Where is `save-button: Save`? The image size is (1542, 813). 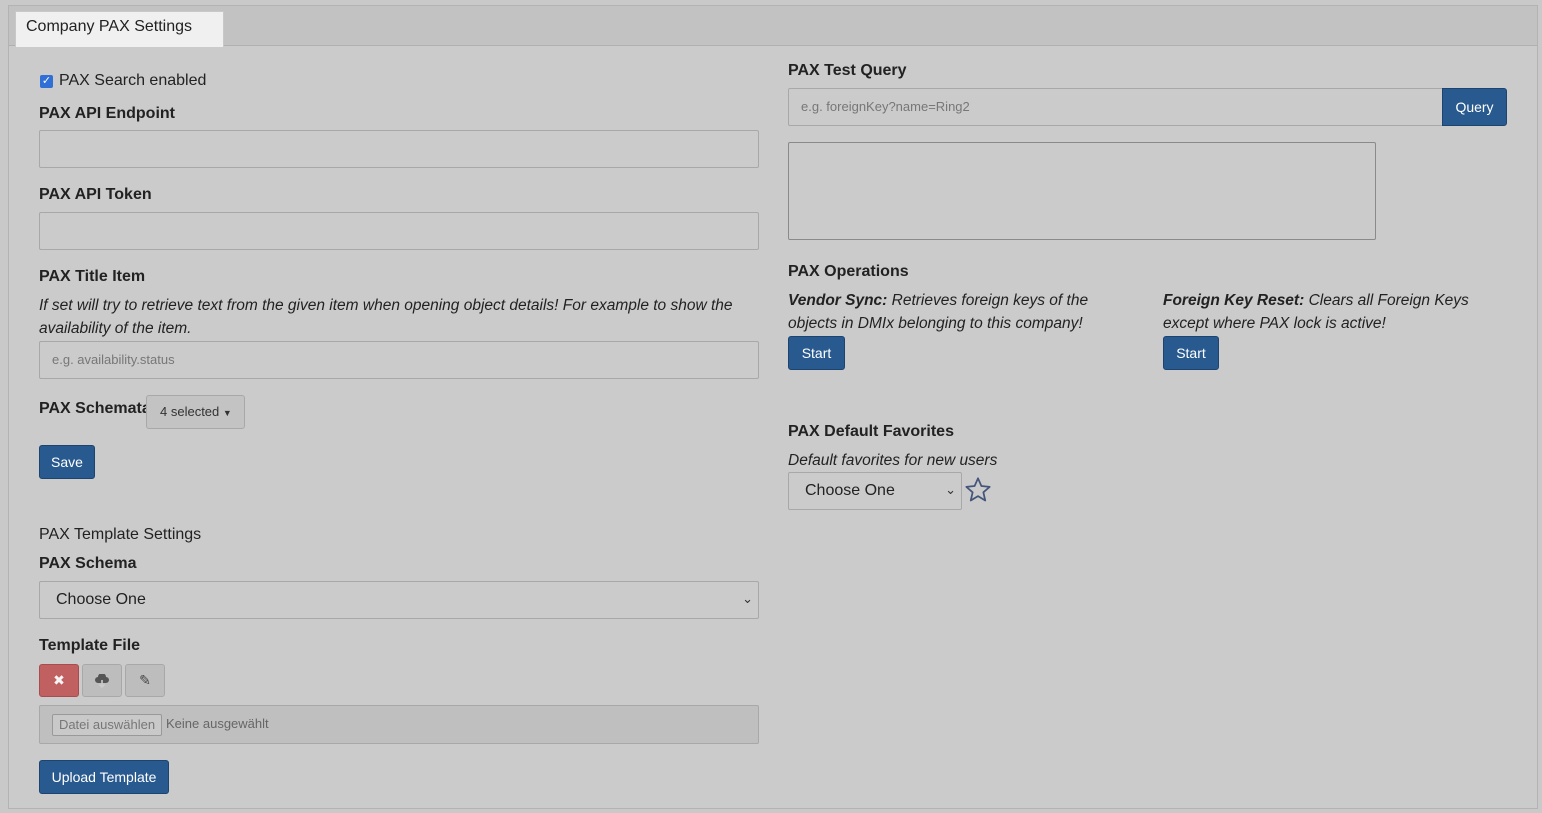 save-button: Save is located at coordinates (67, 462).